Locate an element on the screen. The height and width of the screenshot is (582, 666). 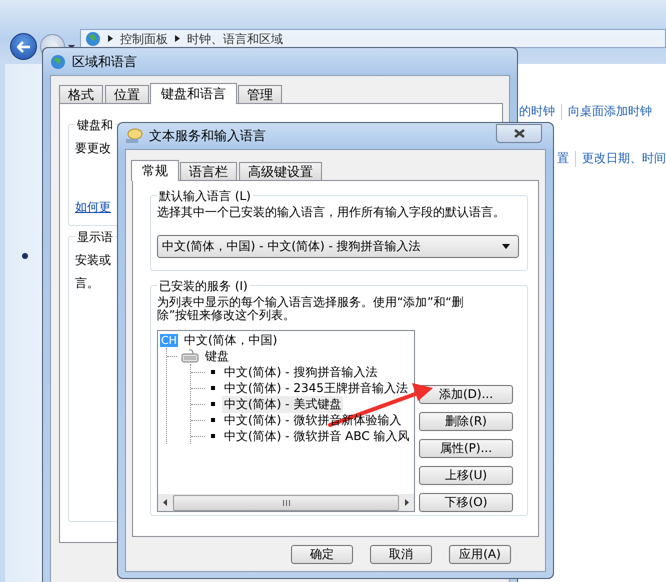
tree-item: 键盘 is located at coordinates (217, 356).